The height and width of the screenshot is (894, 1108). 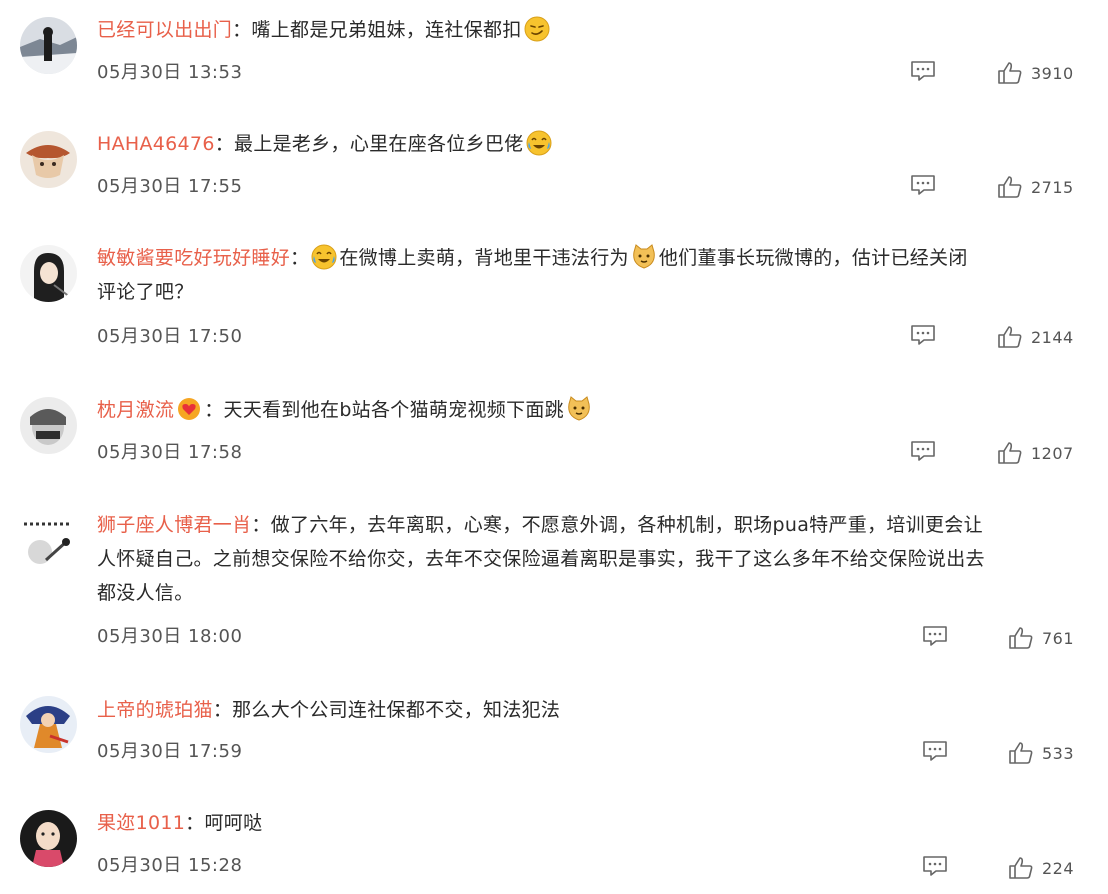 I want to click on like-button: 2715, so click(x=1035, y=187).